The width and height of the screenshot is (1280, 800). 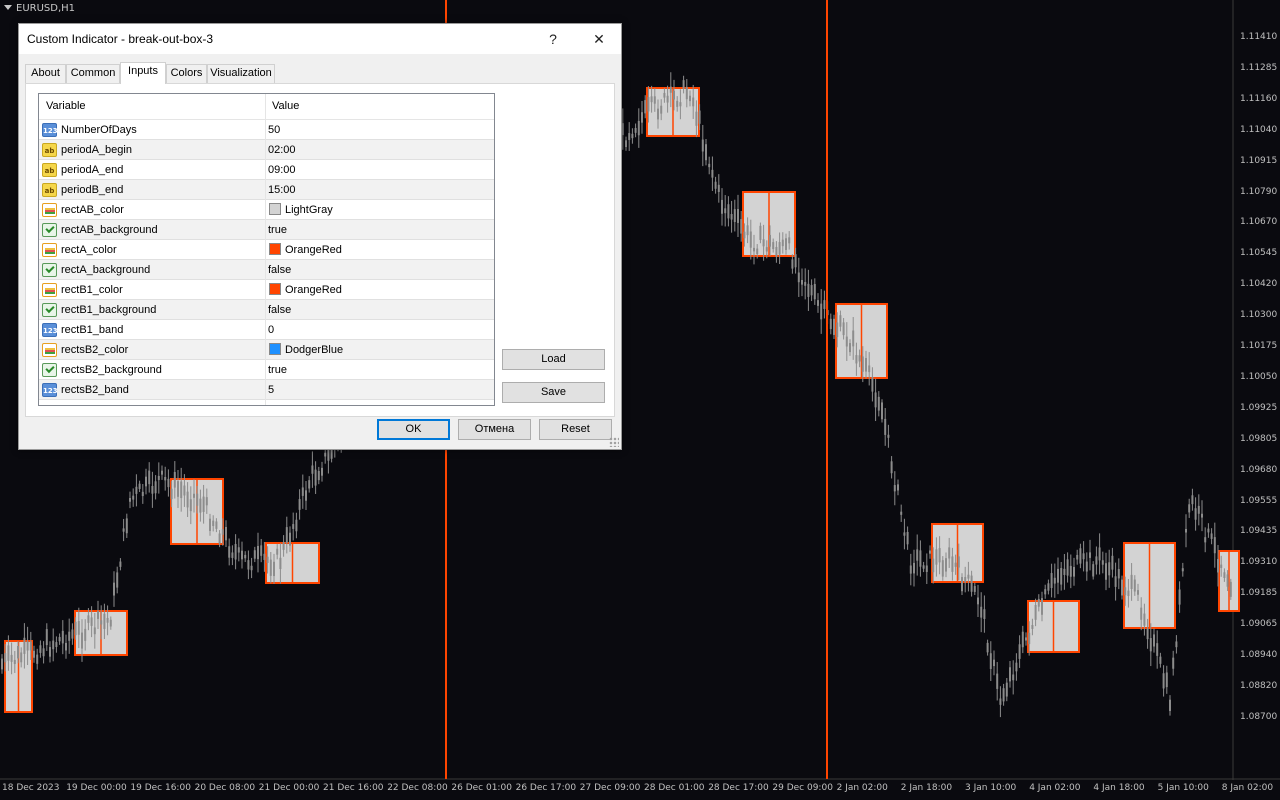 What do you see at coordinates (282, 150) in the screenshot?
I see `variable-value: 02:00` at bounding box center [282, 150].